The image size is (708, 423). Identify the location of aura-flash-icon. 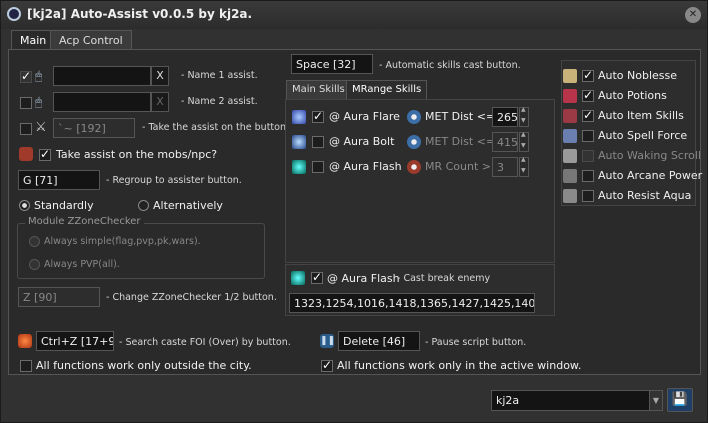
(298, 278).